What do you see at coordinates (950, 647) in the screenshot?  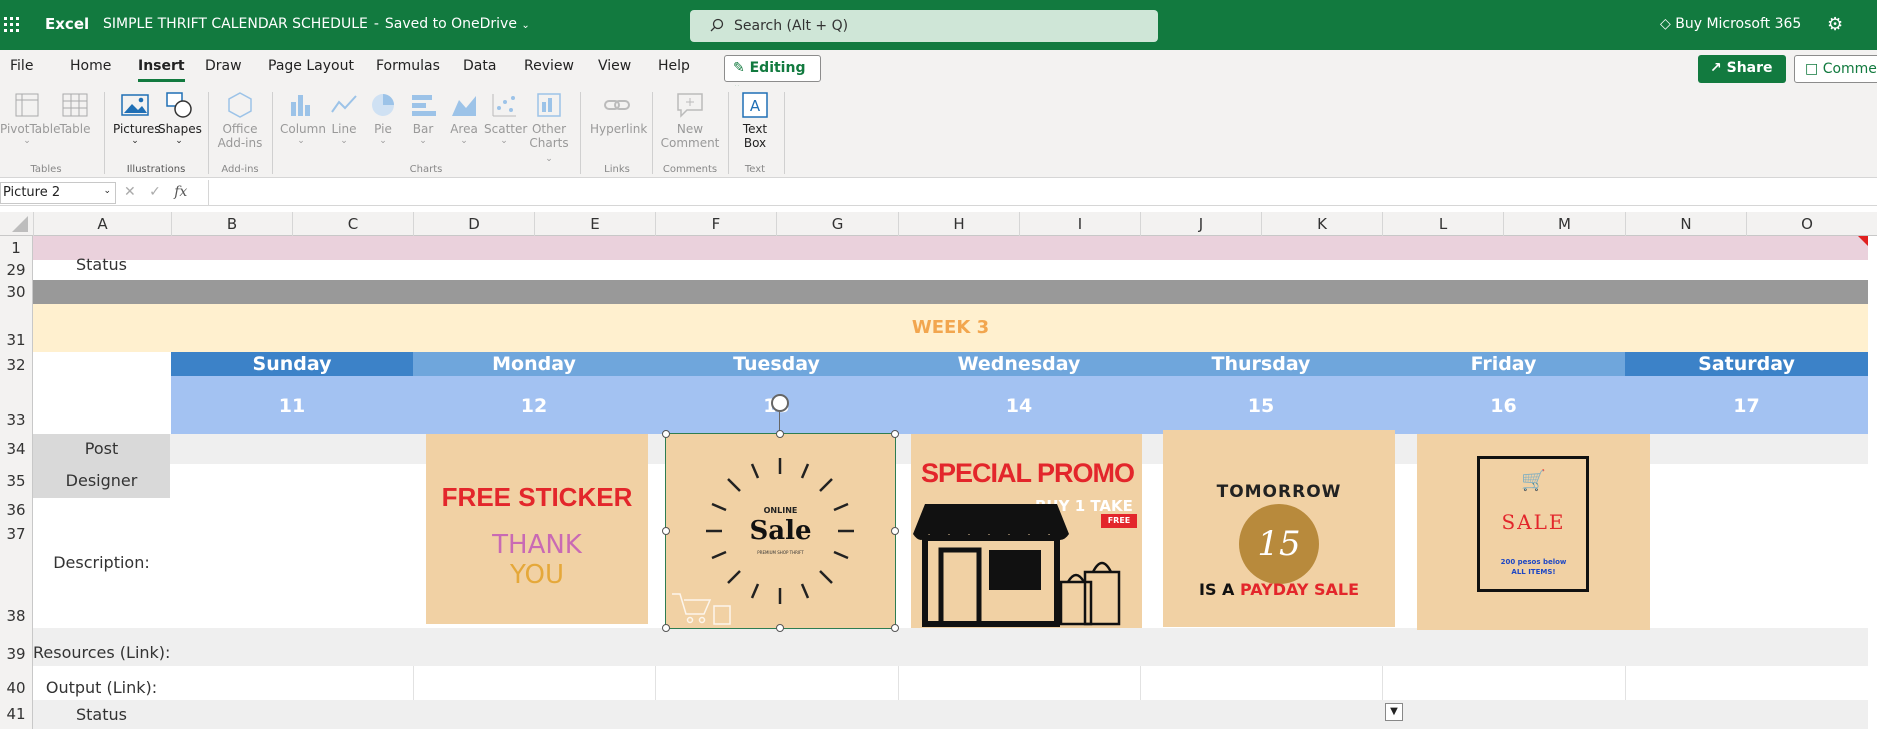 I see `resources-row` at bounding box center [950, 647].